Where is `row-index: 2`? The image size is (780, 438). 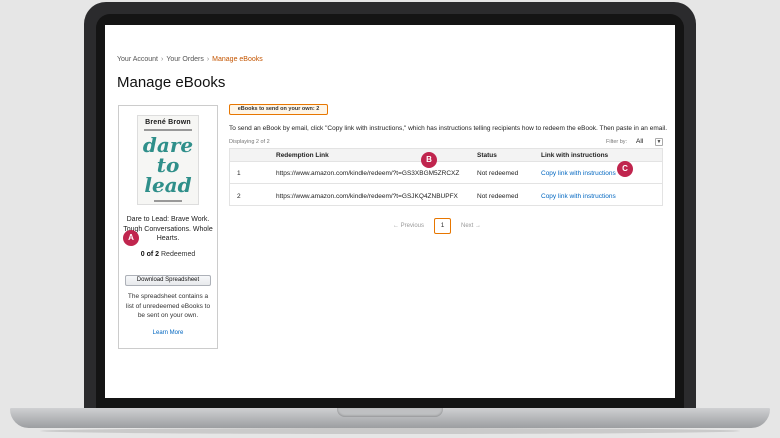
row-index: 2 is located at coordinates (239, 196).